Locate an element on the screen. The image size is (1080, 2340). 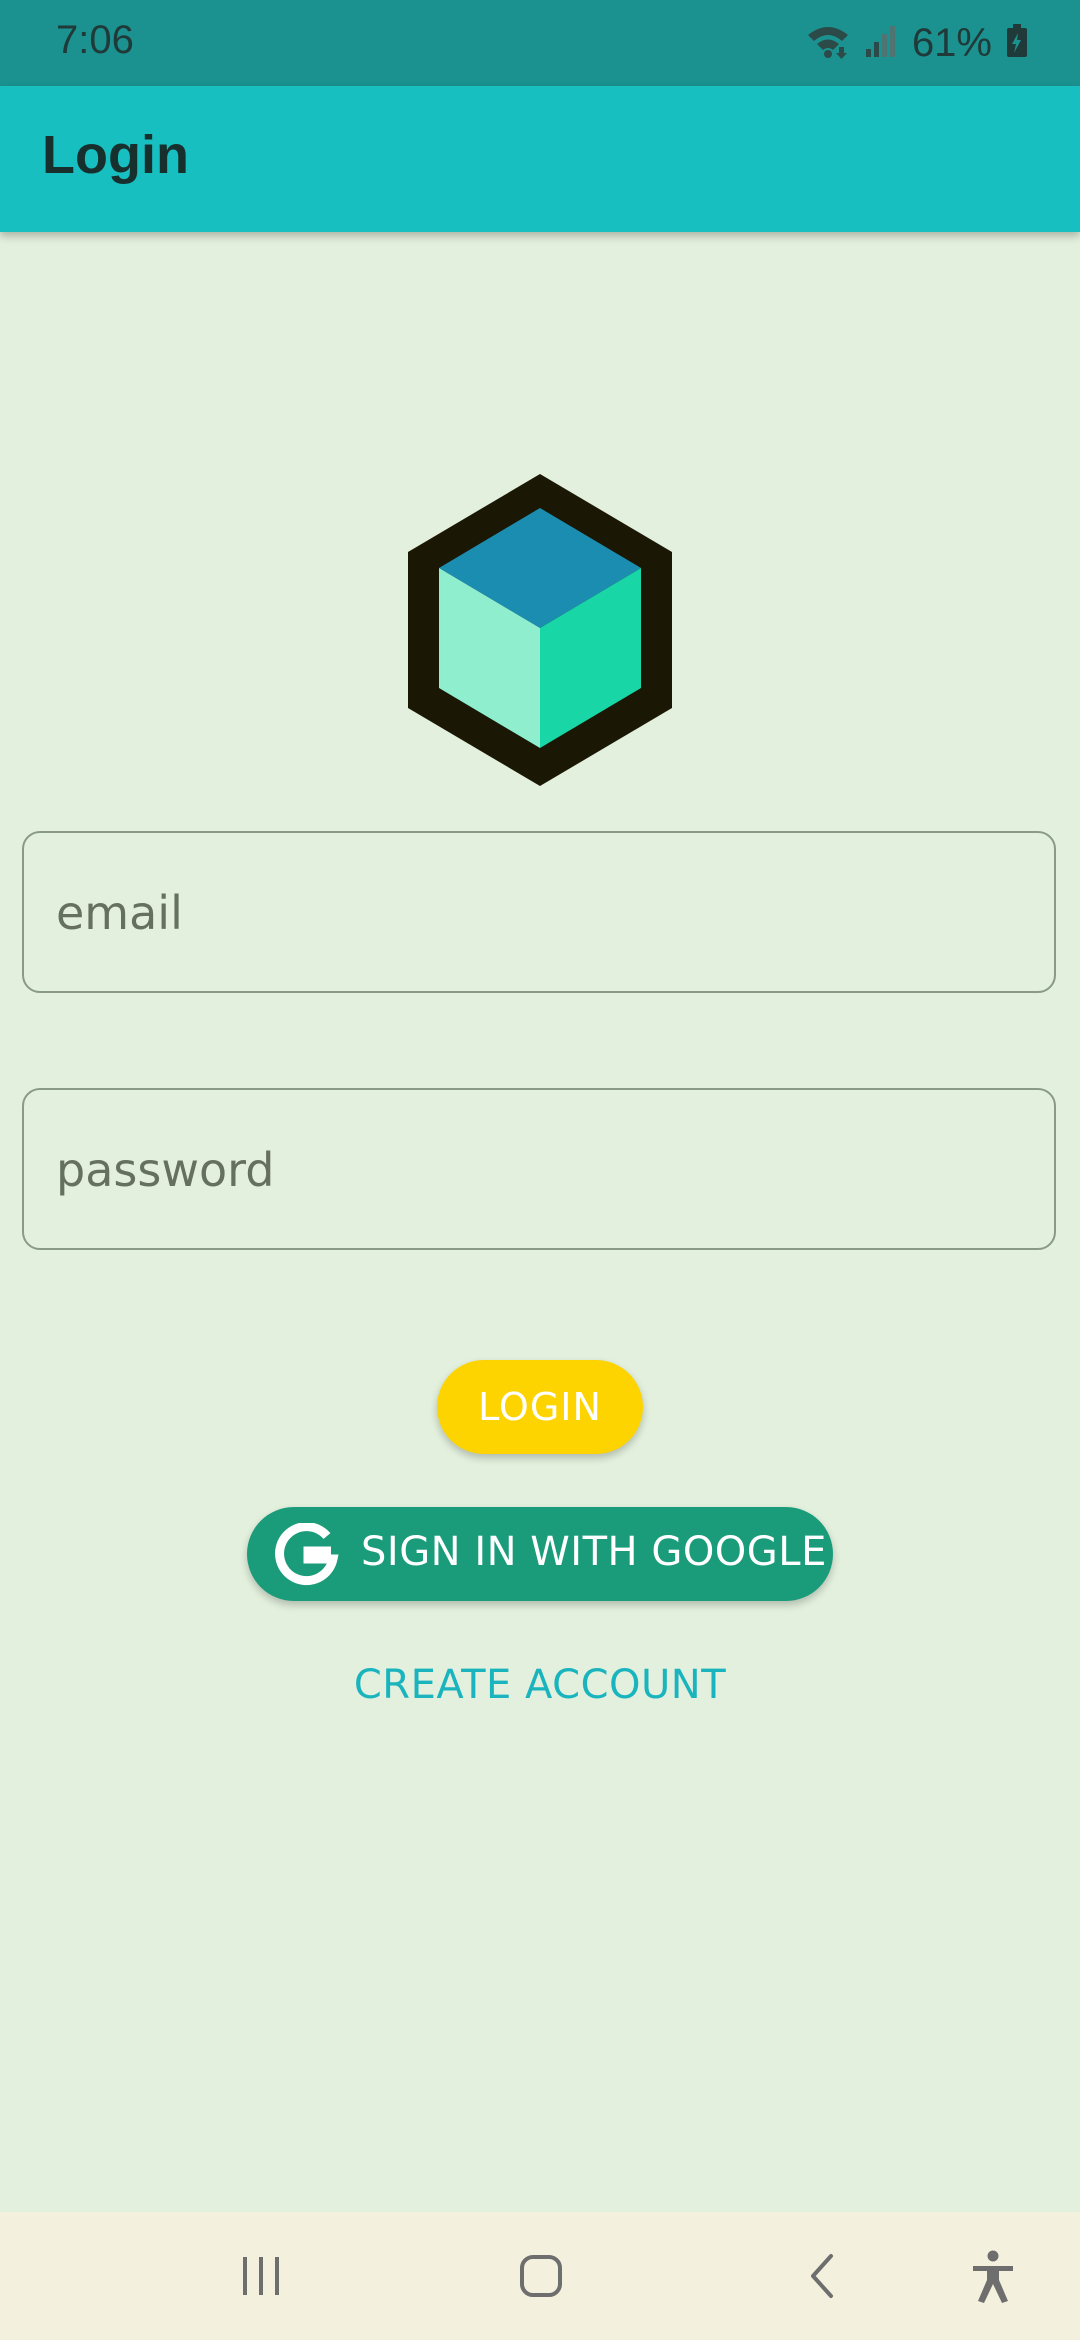
status-time: 7:06 is located at coordinates (95, 40).